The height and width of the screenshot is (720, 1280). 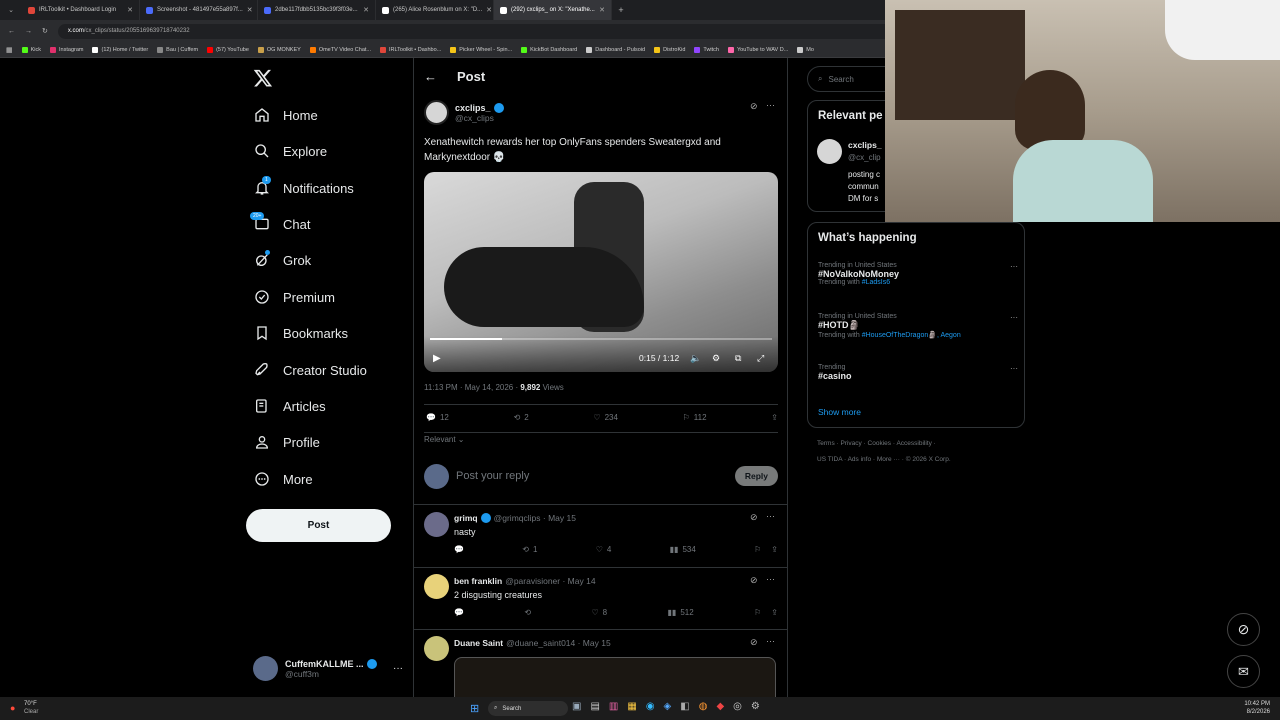 What do you see at coordinates (615, 677) in the screenshot?
I see `reply-media` at bounding box center [615, 677].